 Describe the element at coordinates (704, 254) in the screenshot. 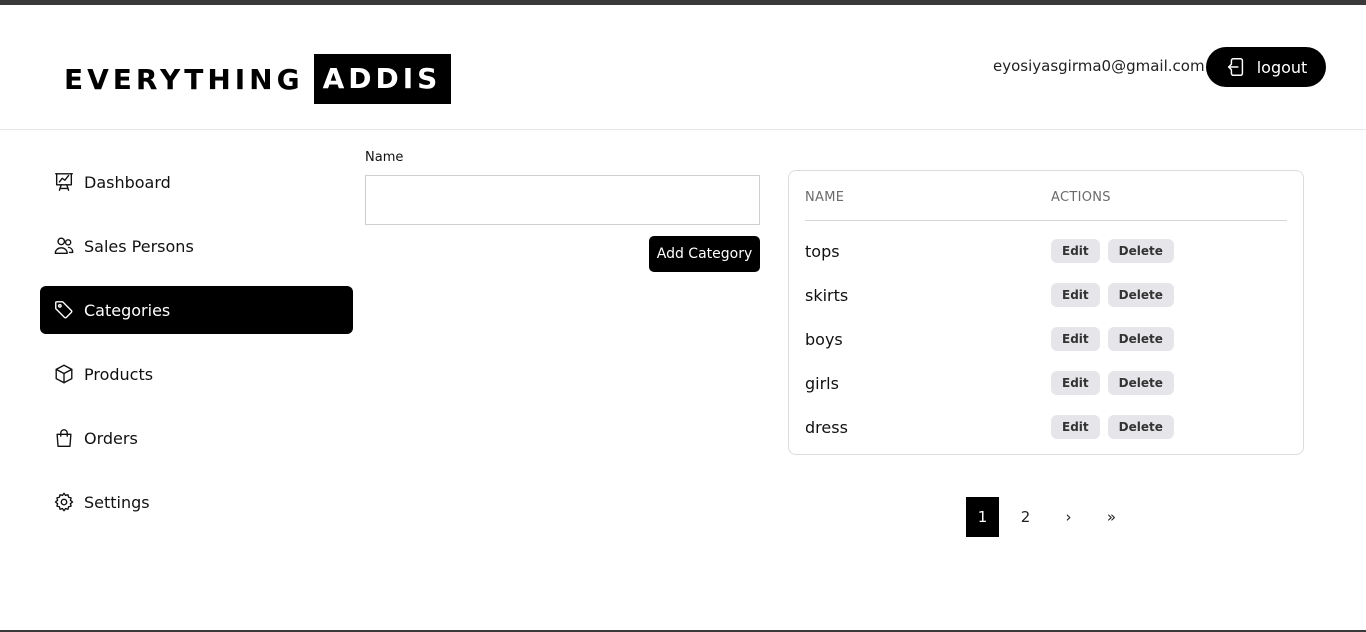

I see `add-category-button: Add Category` at that location.